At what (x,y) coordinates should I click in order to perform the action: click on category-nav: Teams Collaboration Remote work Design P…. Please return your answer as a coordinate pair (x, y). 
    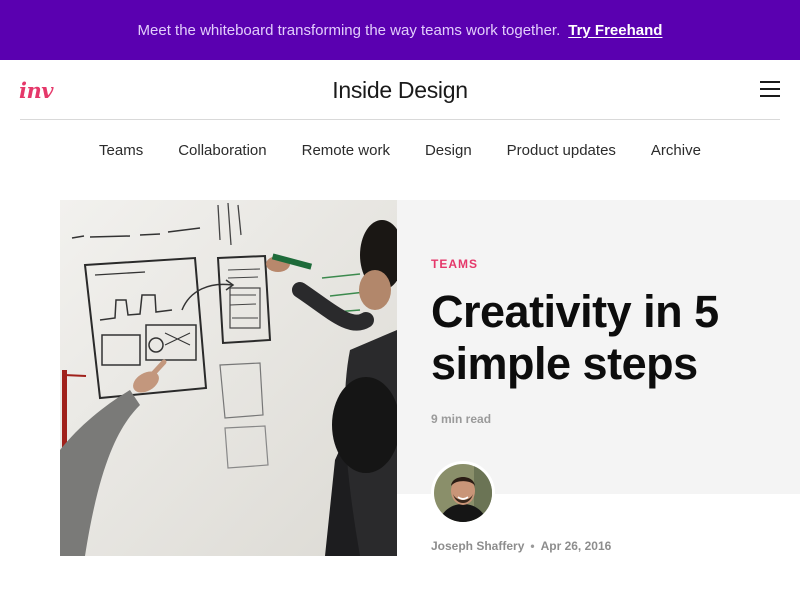
    Looking at the image, I should click on (400, 150).